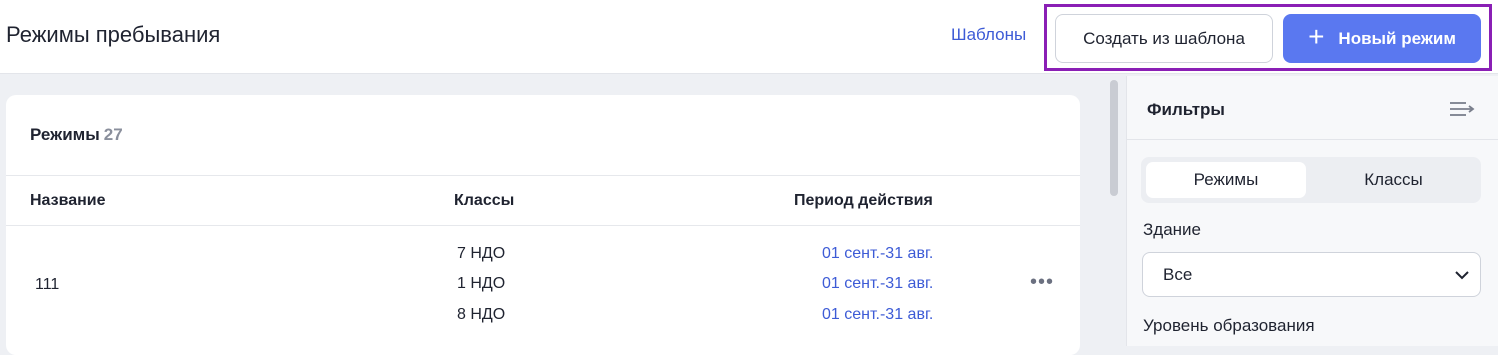 Image resolution: width=1498 pixels, height=355 pixels. Describe the element at coordinates (1462, 111) in the screenshot. I see `collapse-filters-icon` at that location.